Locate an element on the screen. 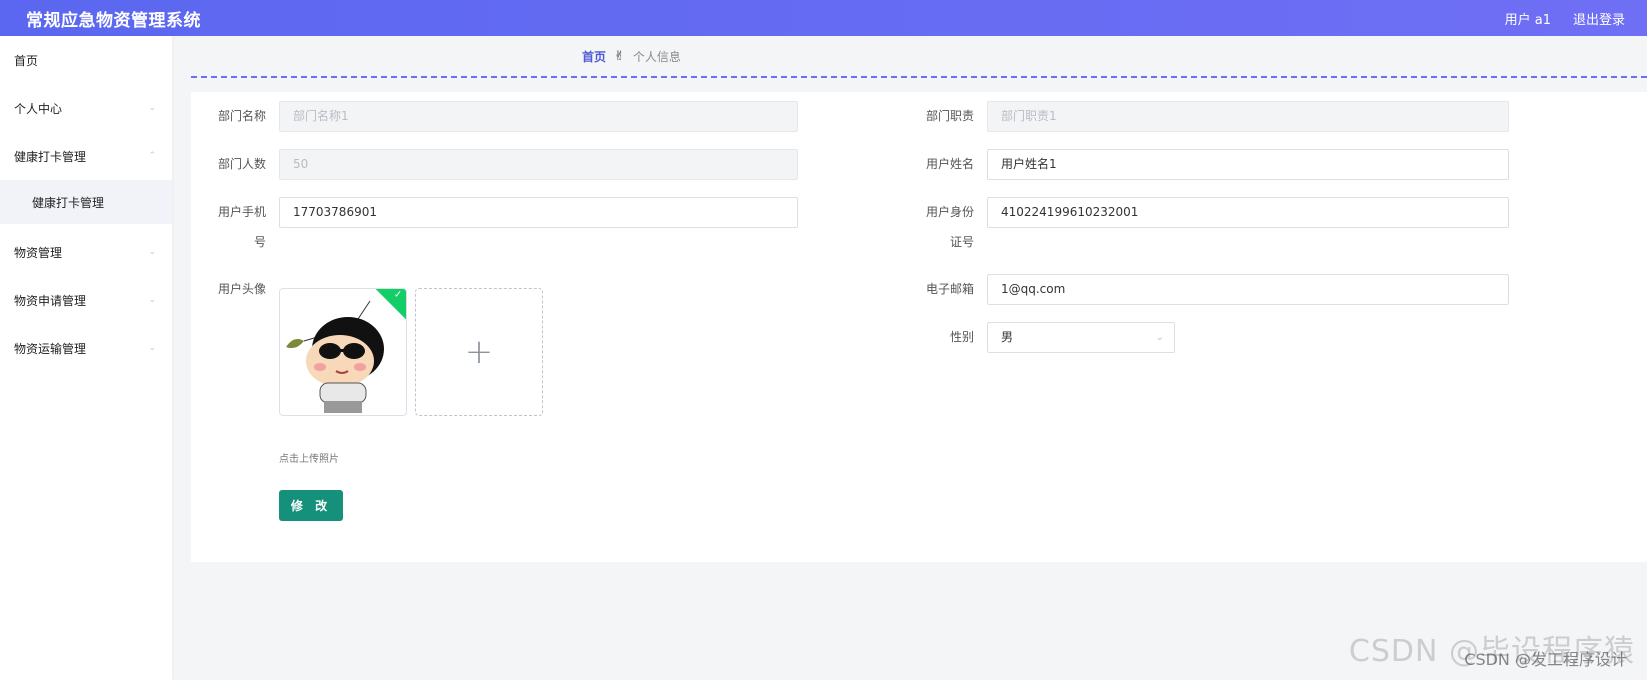  phone-field: 17703786901 is located at coordinates (538, 212).